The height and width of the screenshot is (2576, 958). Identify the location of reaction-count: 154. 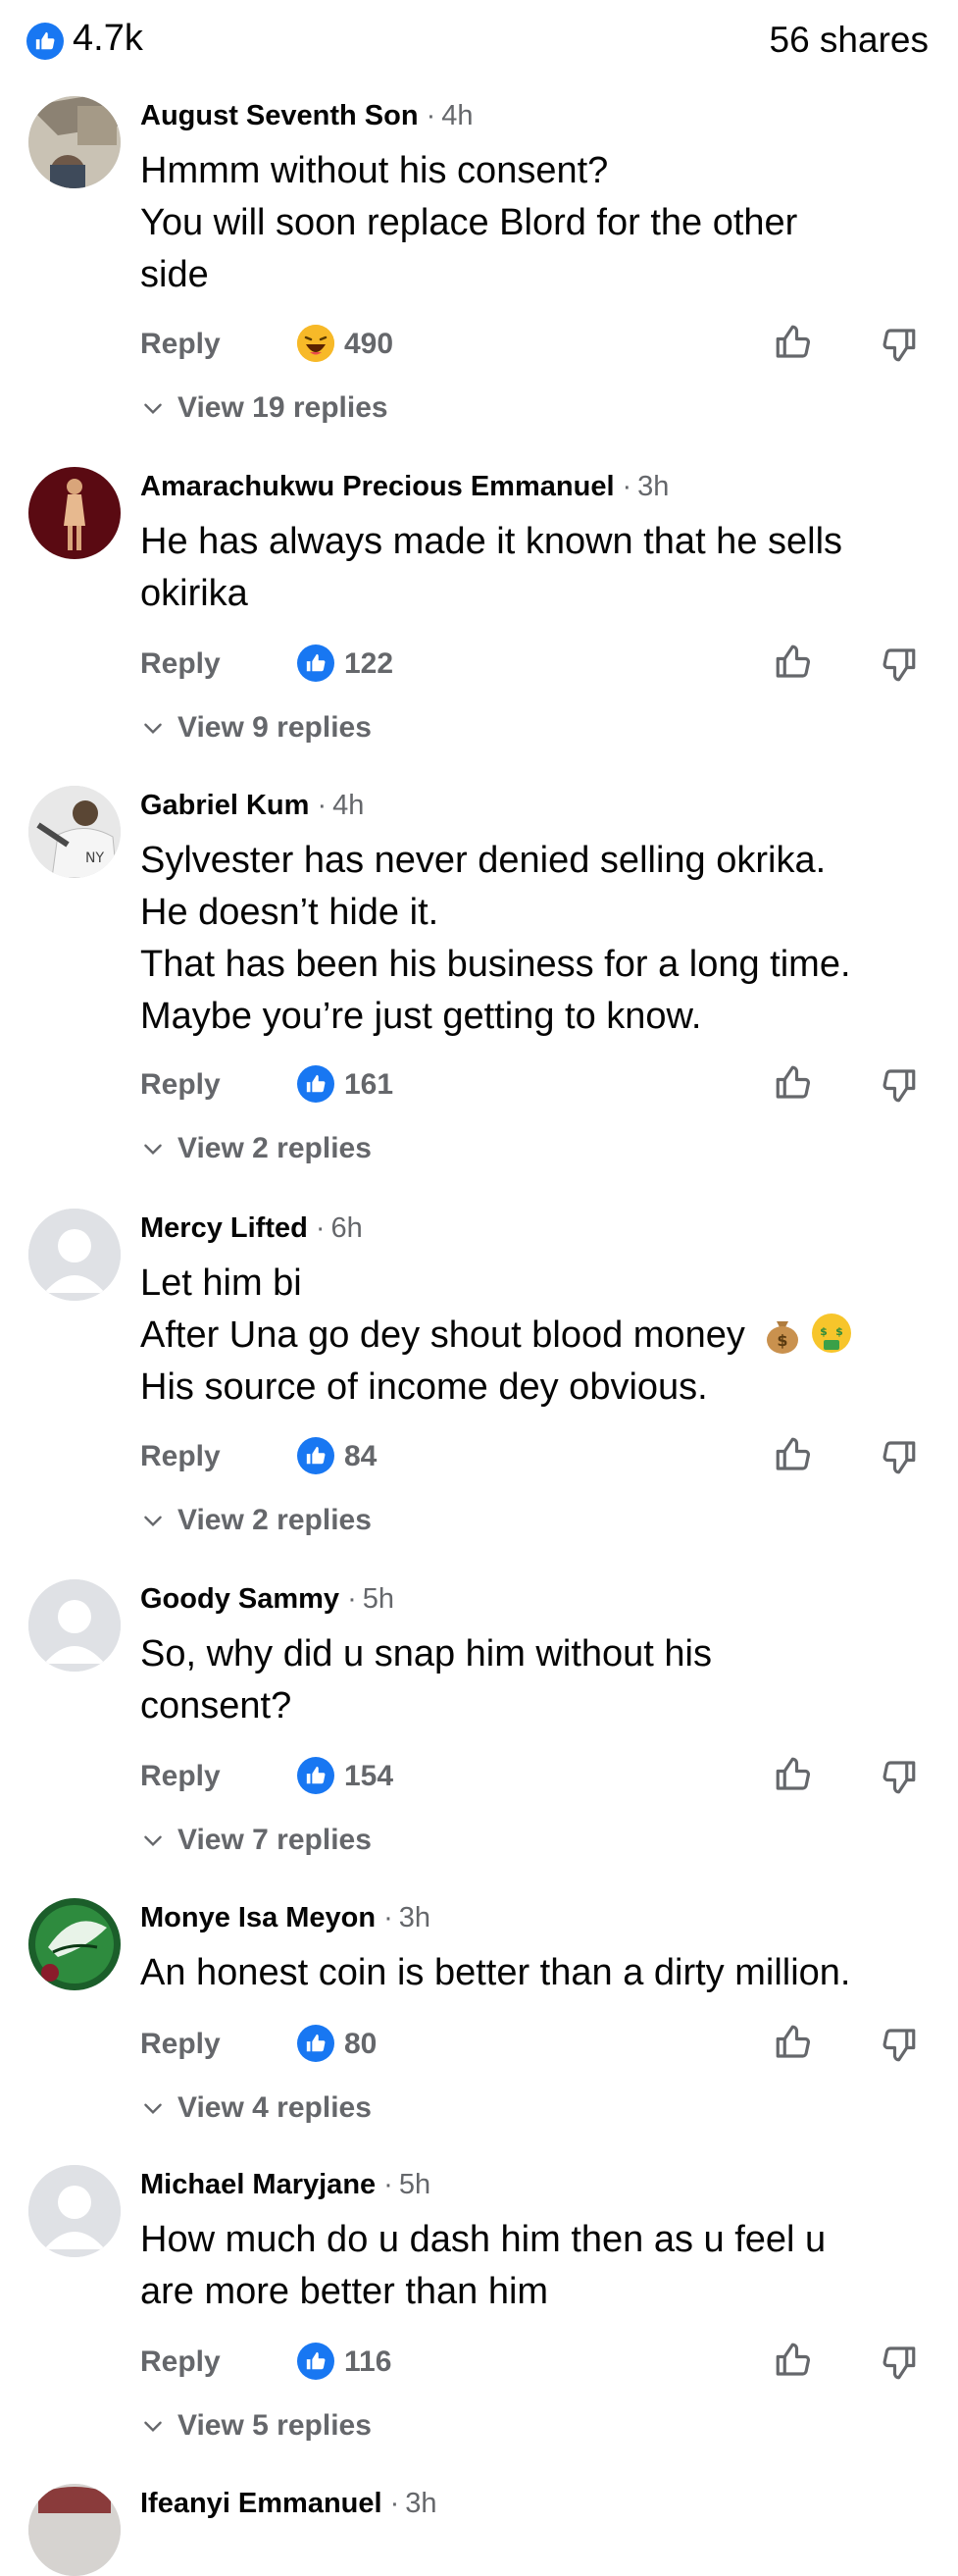
(368, 1776).